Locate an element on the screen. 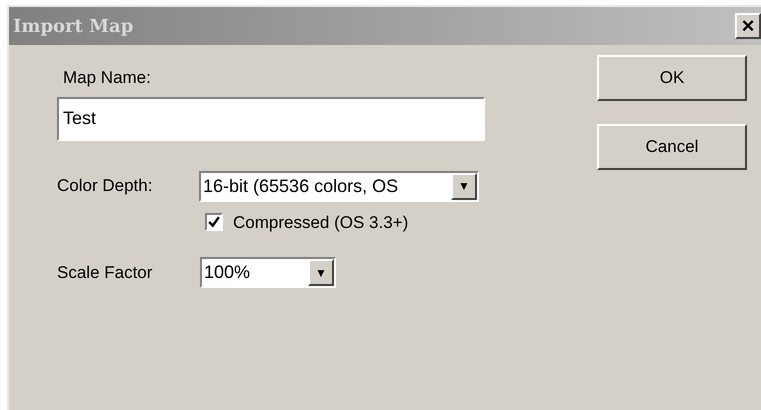 The width and height of the screenshot is (761, 410). dialog-button: Cancel is located at coordinates (672, 147).